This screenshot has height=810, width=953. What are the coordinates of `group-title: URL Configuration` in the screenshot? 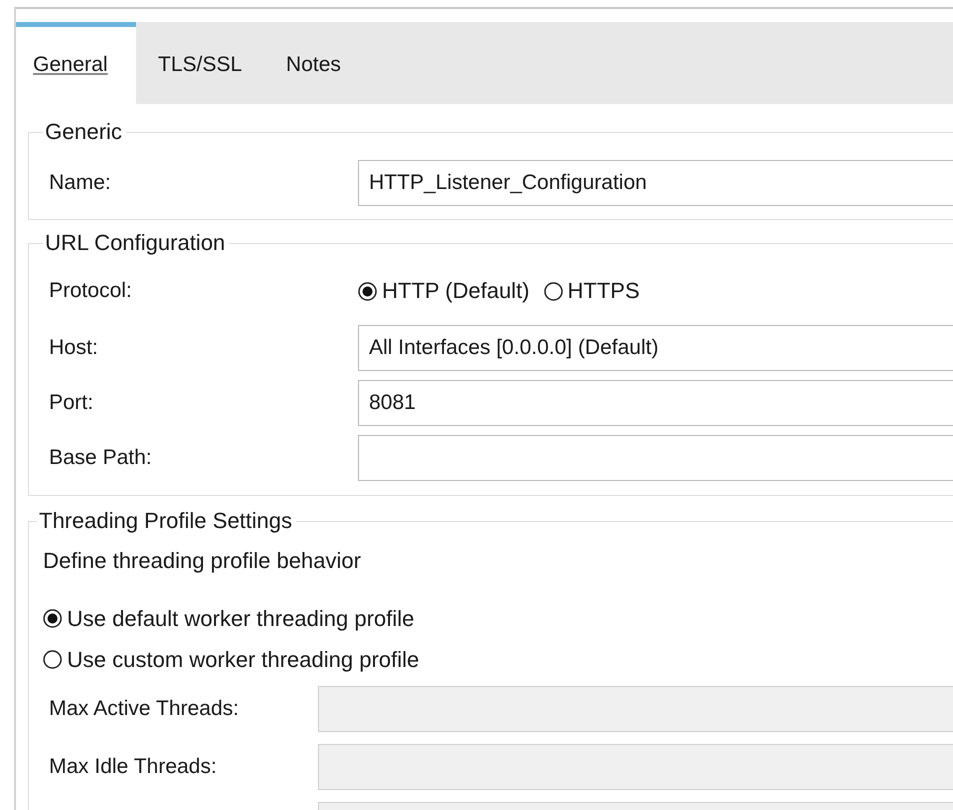 It's located at (135, 243).